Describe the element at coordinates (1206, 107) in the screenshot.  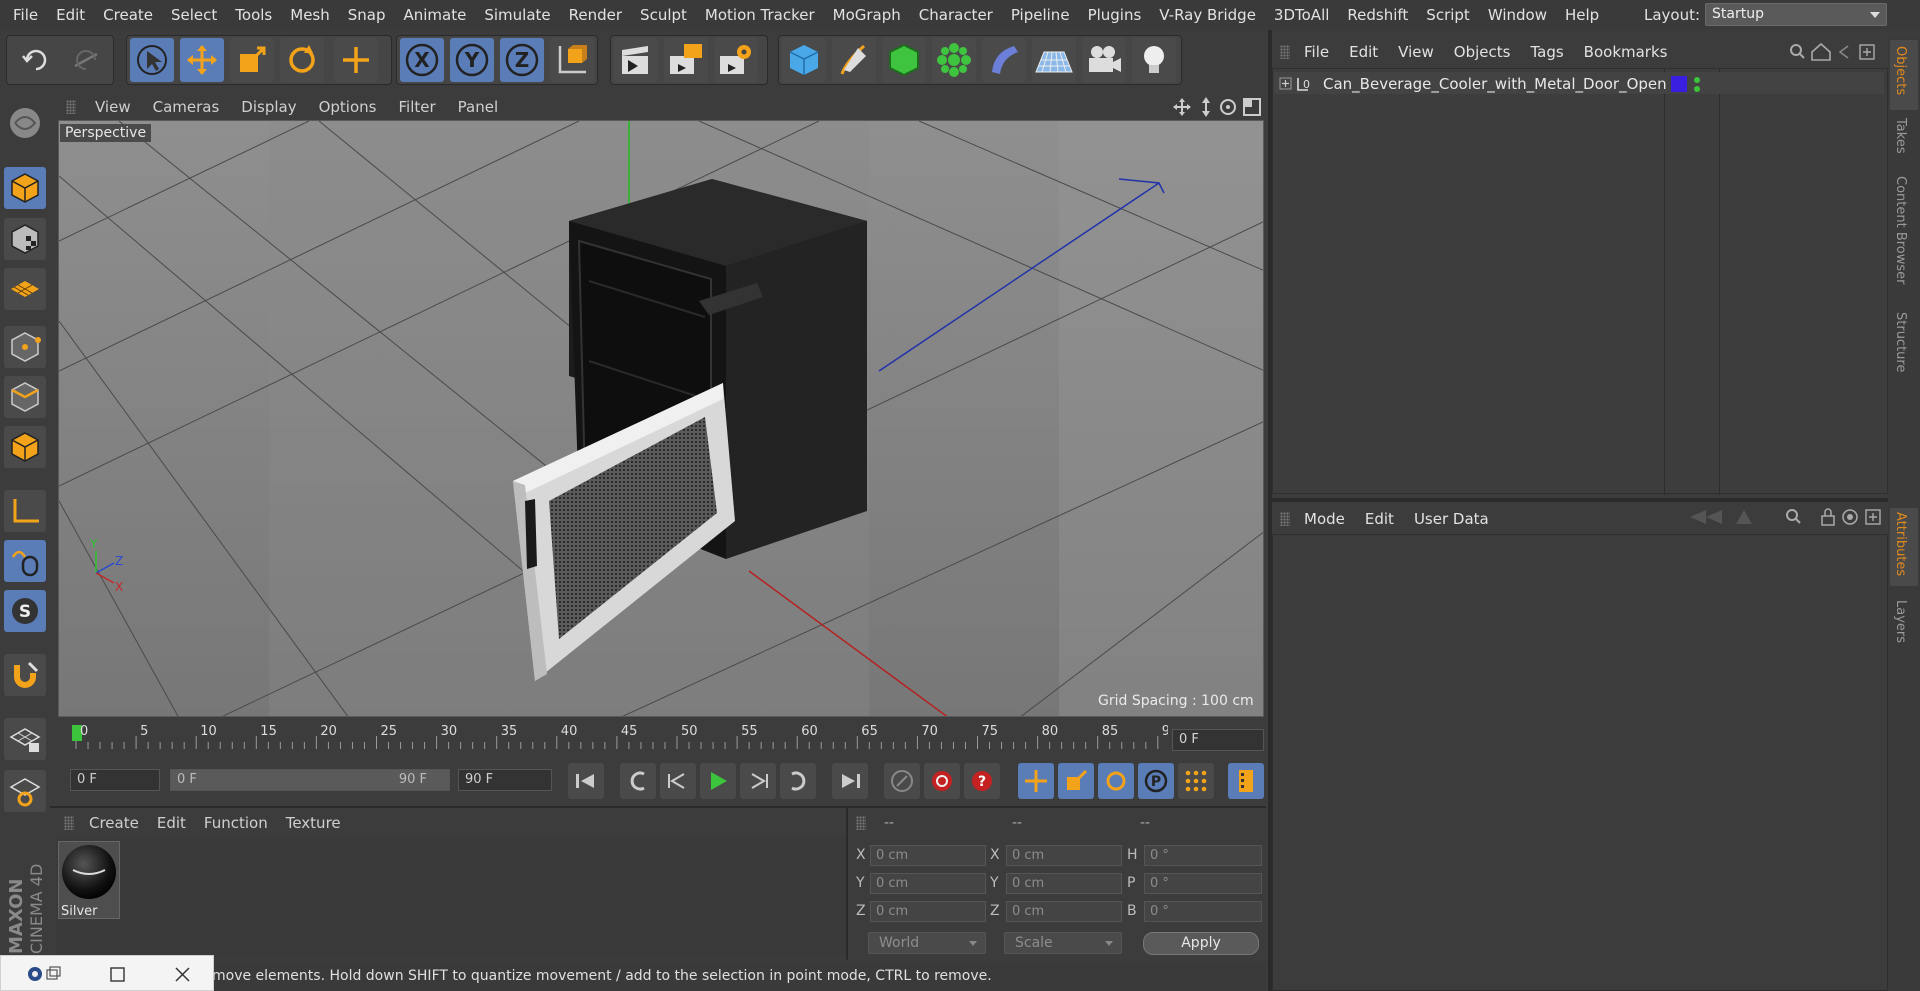
I see `zoom-view-icon` at that location.